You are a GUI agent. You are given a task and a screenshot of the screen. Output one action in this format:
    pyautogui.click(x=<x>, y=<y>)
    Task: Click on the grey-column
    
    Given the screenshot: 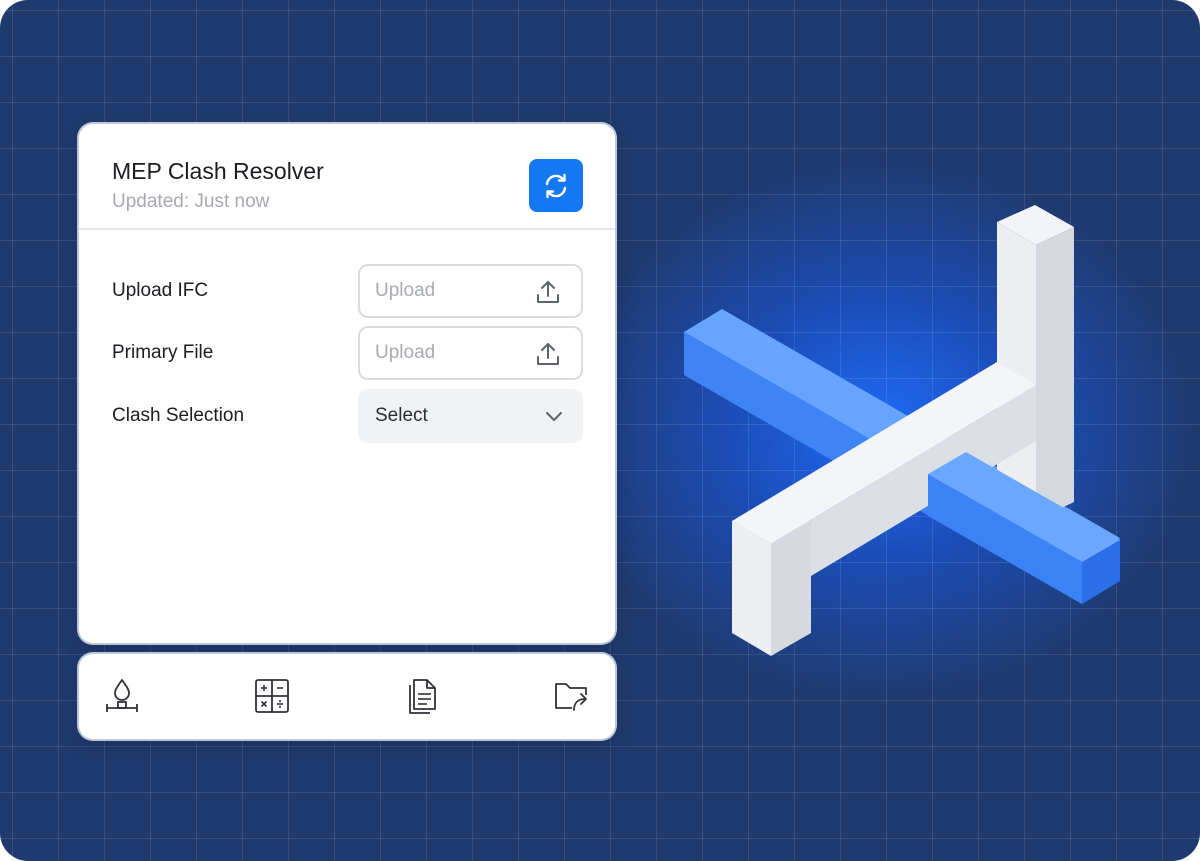 What is the action you would take?
    pyautogui.click(x=1035, y=362)
    